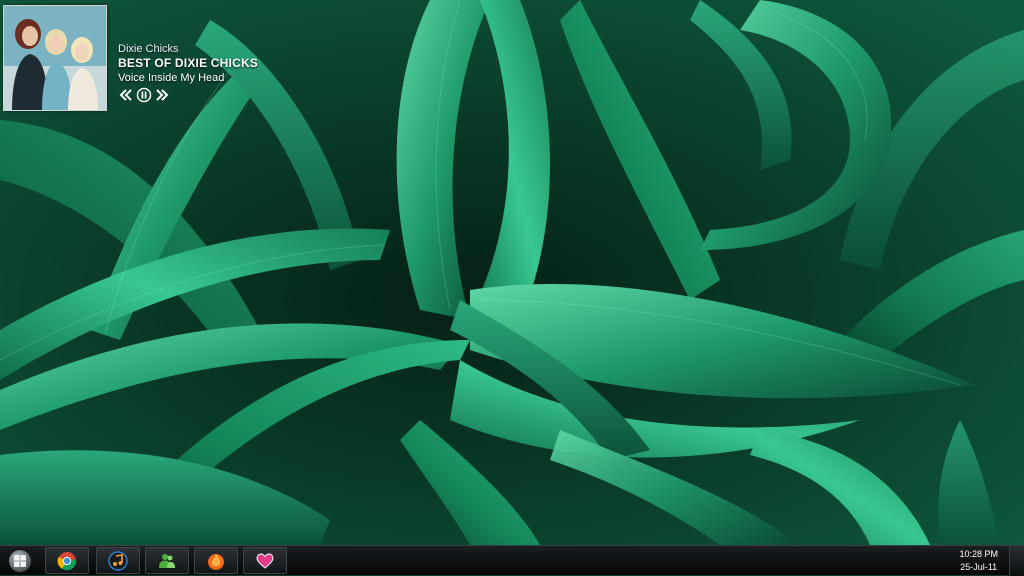 Image resolution: width=1024 pixels, height=576 pixels. I want to click on fire-icon, so click(216, 561).